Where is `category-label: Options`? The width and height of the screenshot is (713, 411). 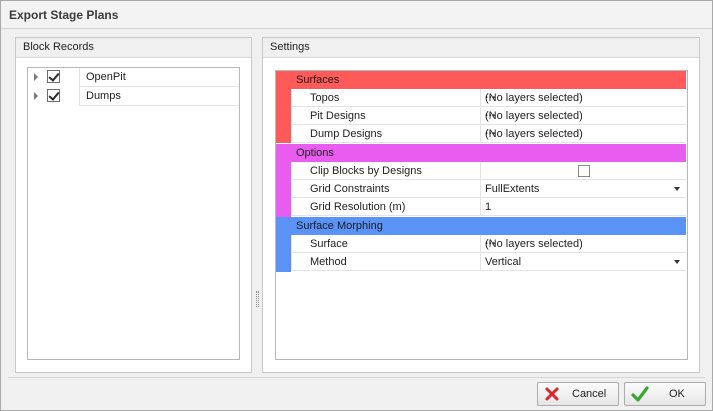 category-label: Options is located at coordinates (315, 153).